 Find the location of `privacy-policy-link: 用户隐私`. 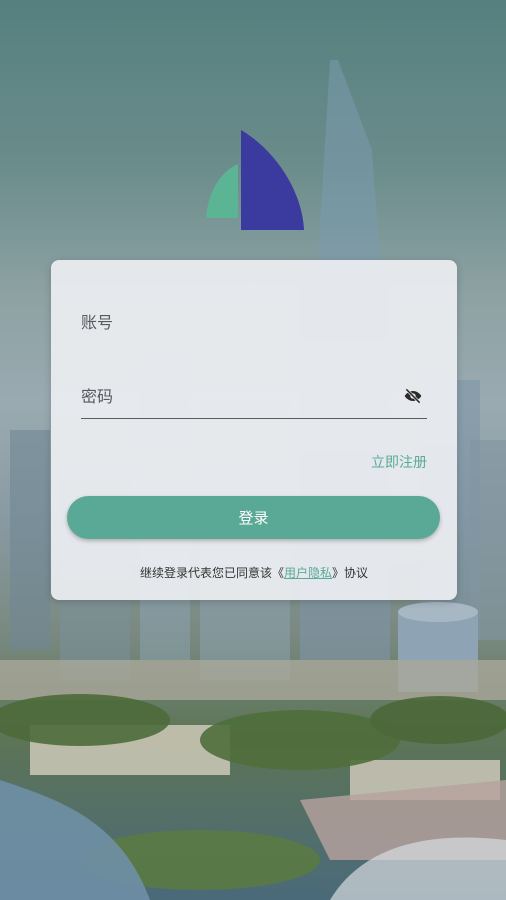

privacy-policy-link: 用户隐私 is located at coordinates (308, 573).